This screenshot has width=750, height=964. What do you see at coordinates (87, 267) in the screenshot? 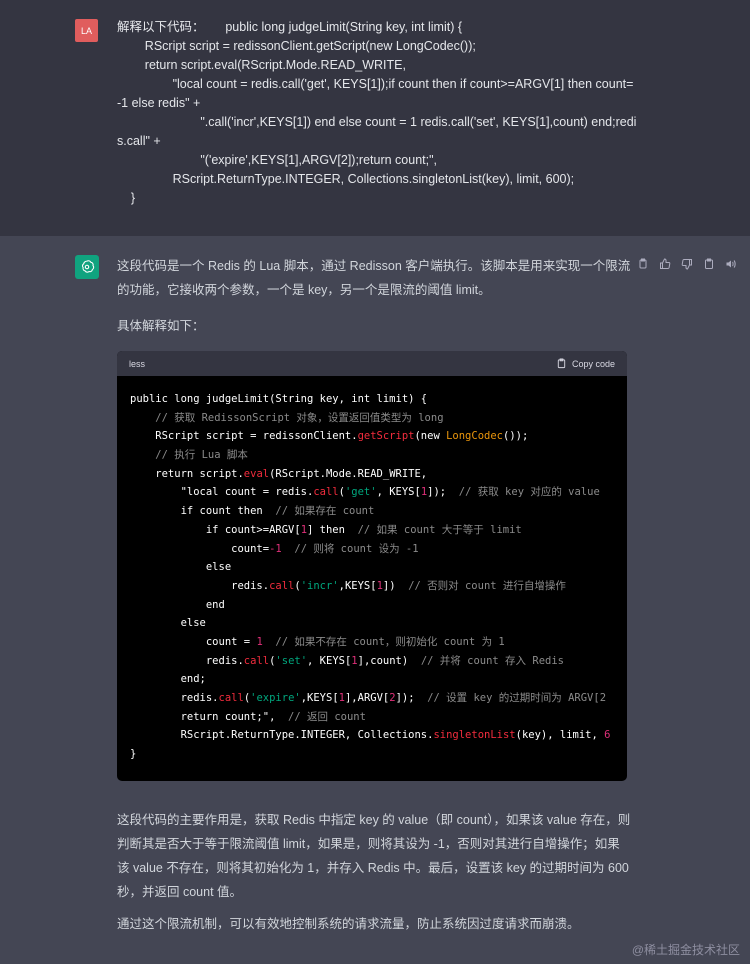
I see `chatgpt-logo-icon` at bounding box center [87, 267].